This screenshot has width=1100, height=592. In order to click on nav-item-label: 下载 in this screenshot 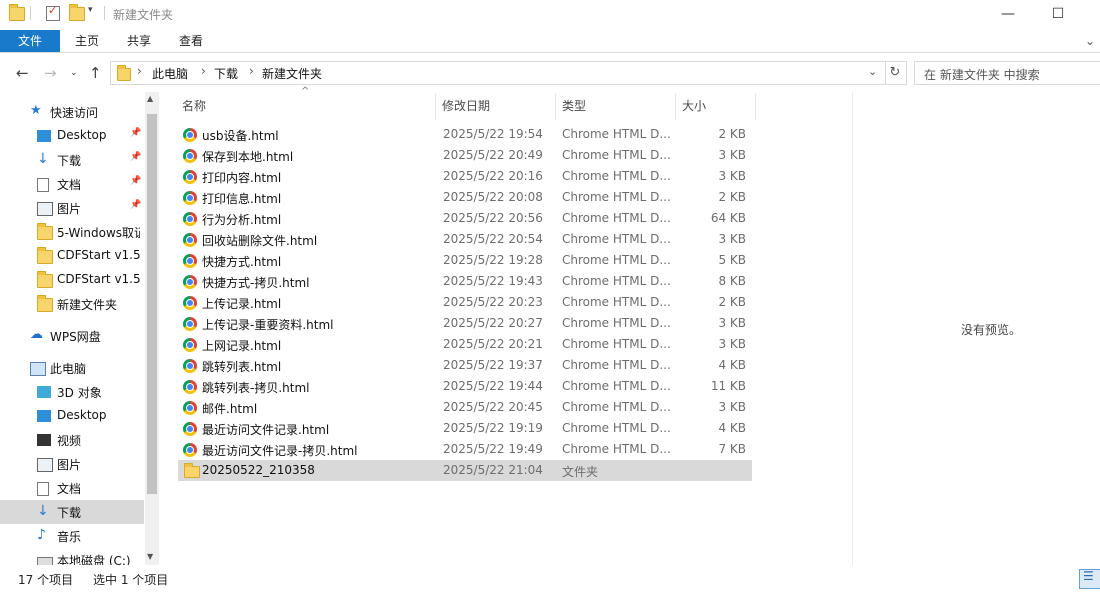, I will do `click(69, 513)`.